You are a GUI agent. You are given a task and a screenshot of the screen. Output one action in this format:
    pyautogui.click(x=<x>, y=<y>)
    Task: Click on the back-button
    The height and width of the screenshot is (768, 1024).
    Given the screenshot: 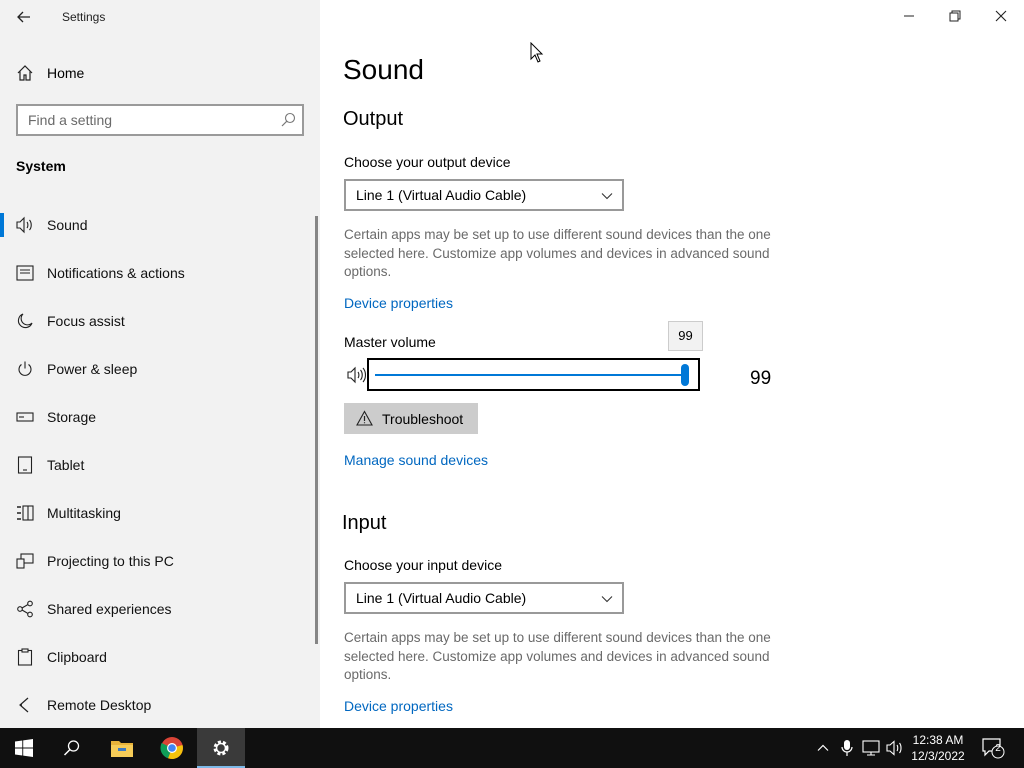 What is the action you would take?
    pyautogui.click(x=24, y=17)
    